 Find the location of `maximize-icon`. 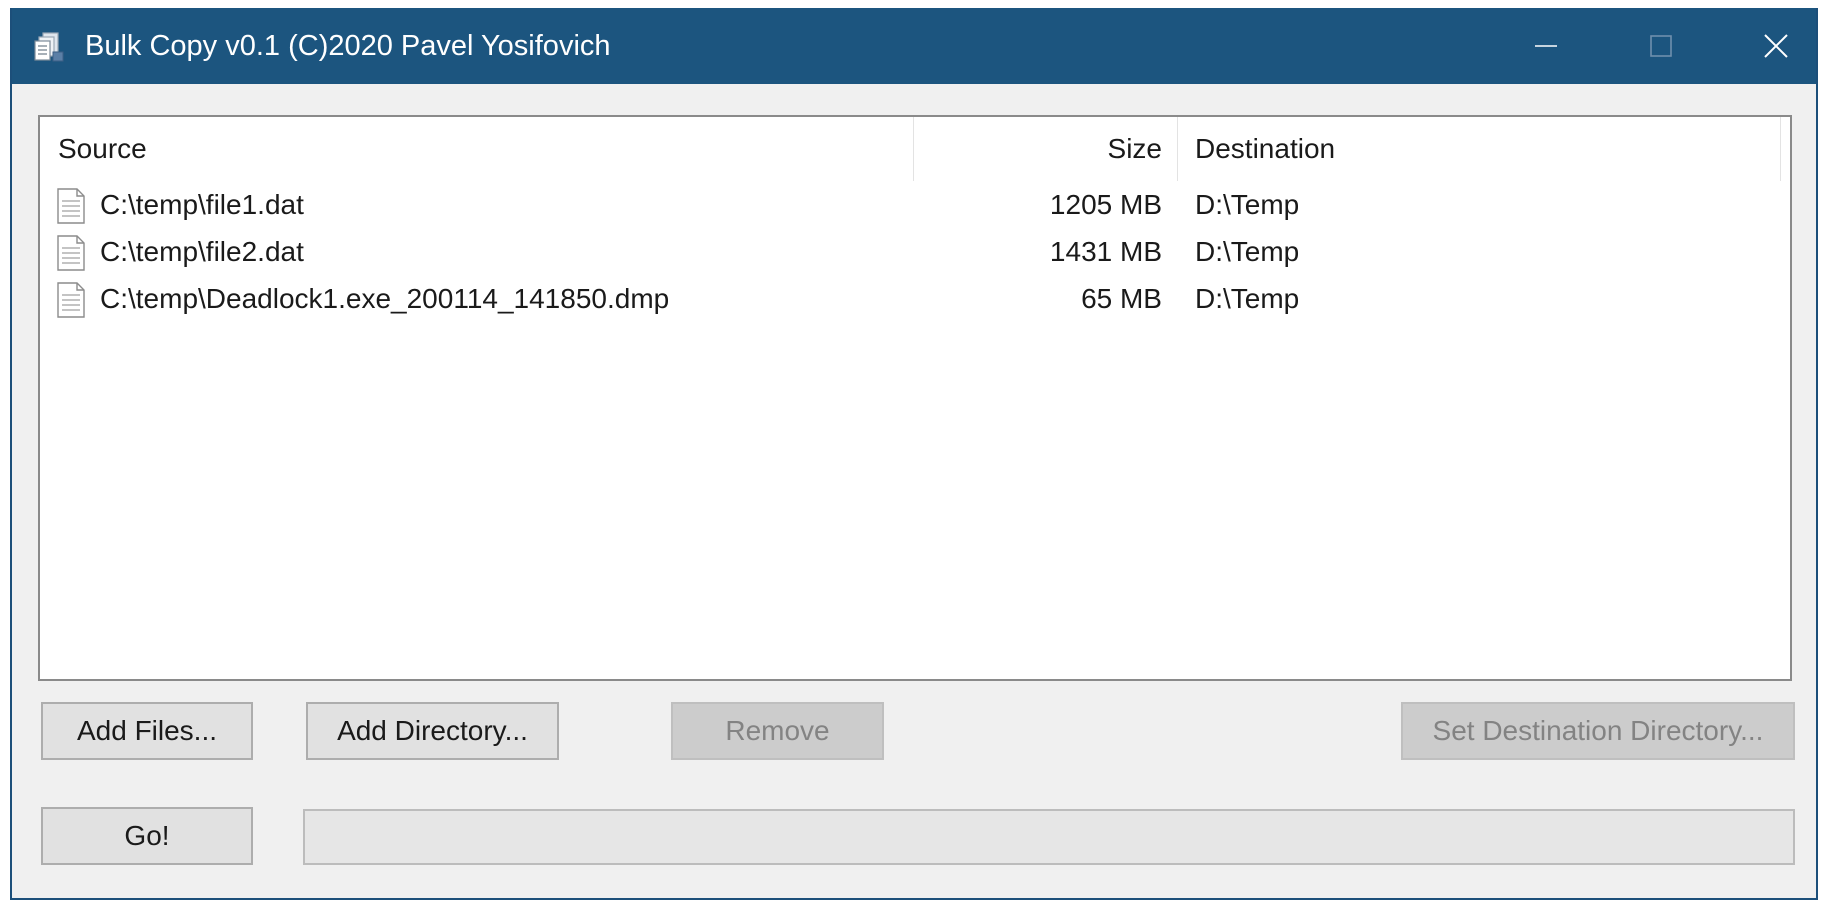

maximize-icon is located at coordinates (1660, 46).